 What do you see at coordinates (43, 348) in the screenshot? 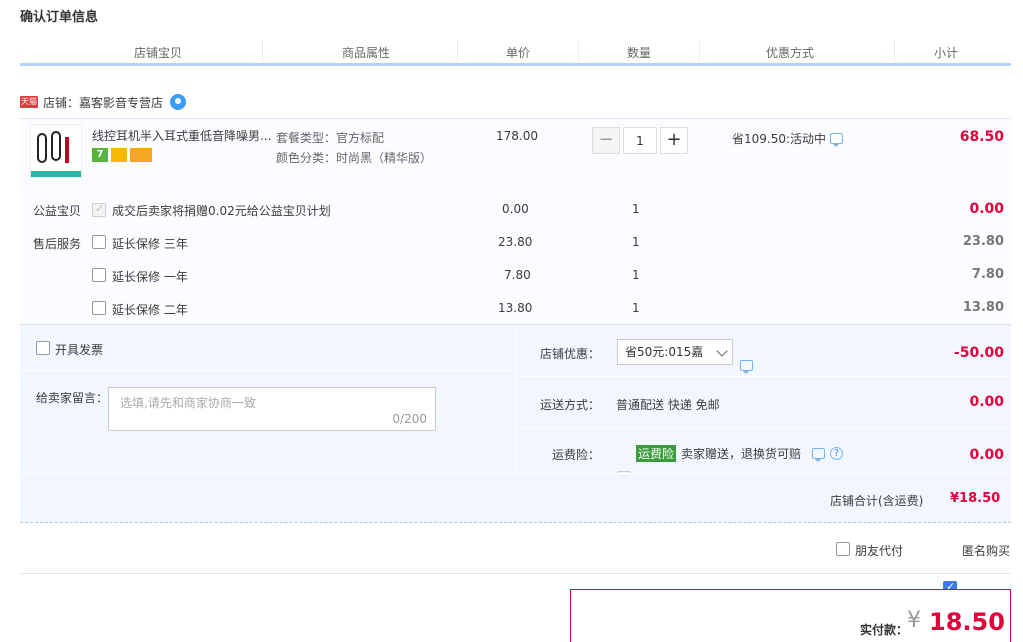
I see `invoice-checkbox` at bounding box center [43, 348].